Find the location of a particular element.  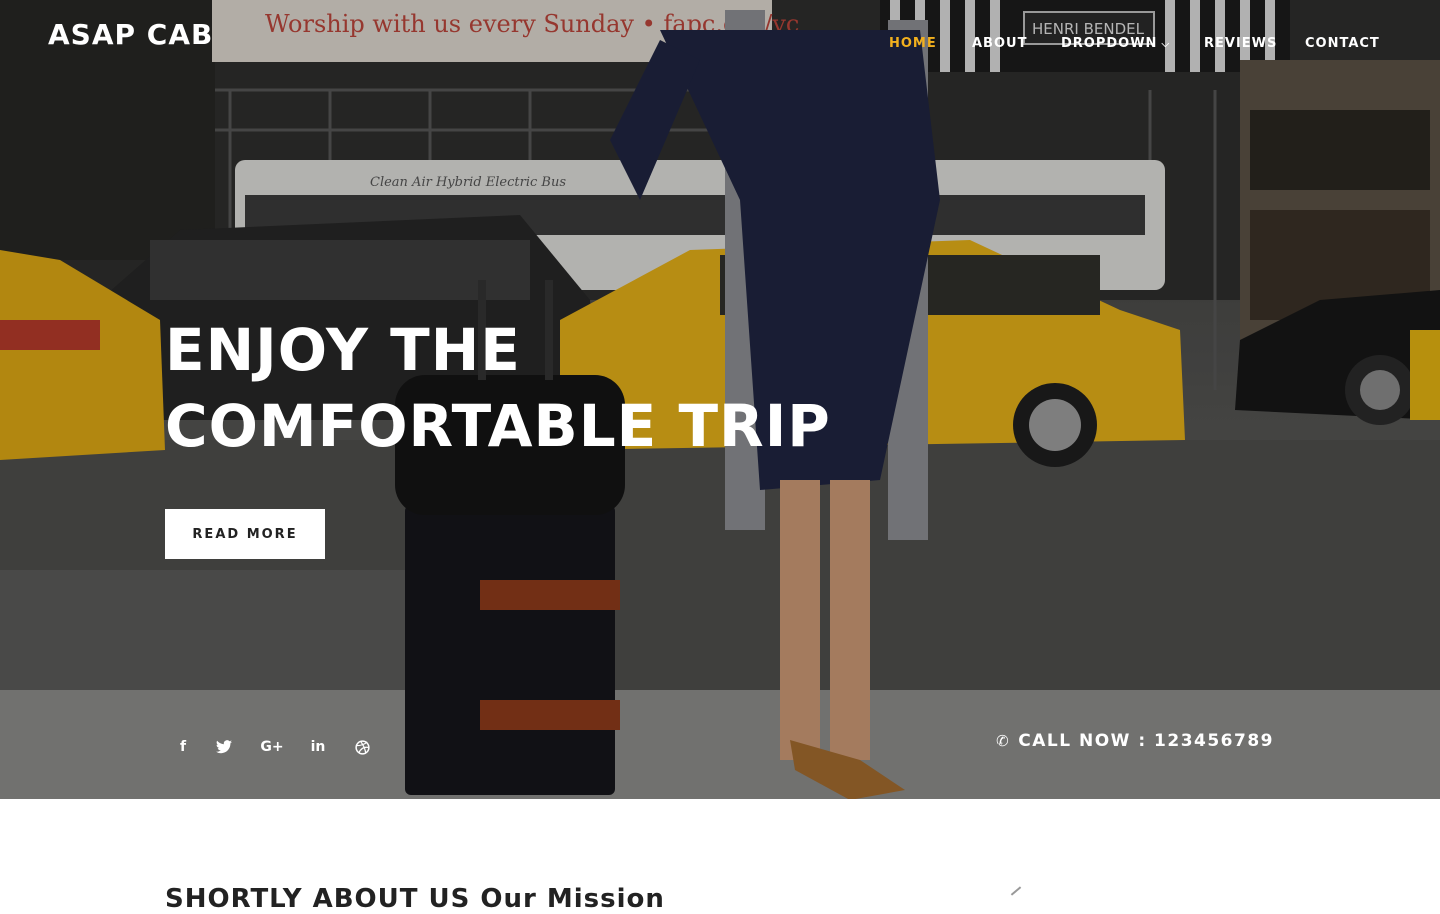

nav-item-contact: CONTACT is located at coordinates (1342, 43).